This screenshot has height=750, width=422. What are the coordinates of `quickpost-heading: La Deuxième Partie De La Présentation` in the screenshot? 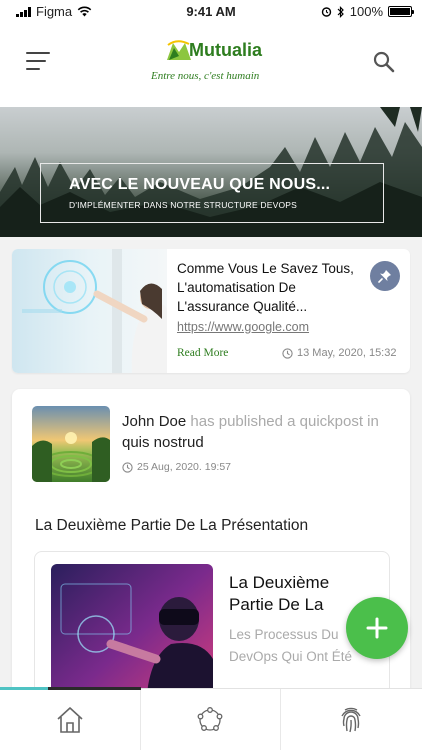 It's located at (172, 525).